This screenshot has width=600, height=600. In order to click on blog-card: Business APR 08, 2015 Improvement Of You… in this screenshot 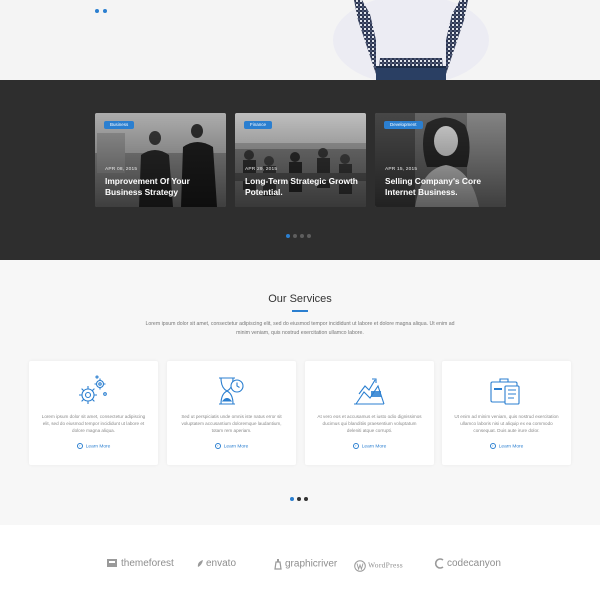, I will do `click(160, 160)`.